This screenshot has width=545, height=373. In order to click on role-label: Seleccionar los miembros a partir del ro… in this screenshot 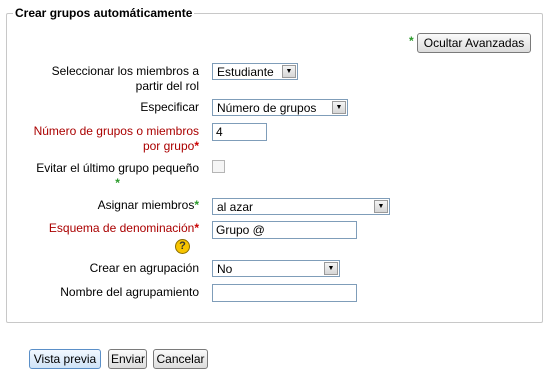, I will do `click(125, 78)`.